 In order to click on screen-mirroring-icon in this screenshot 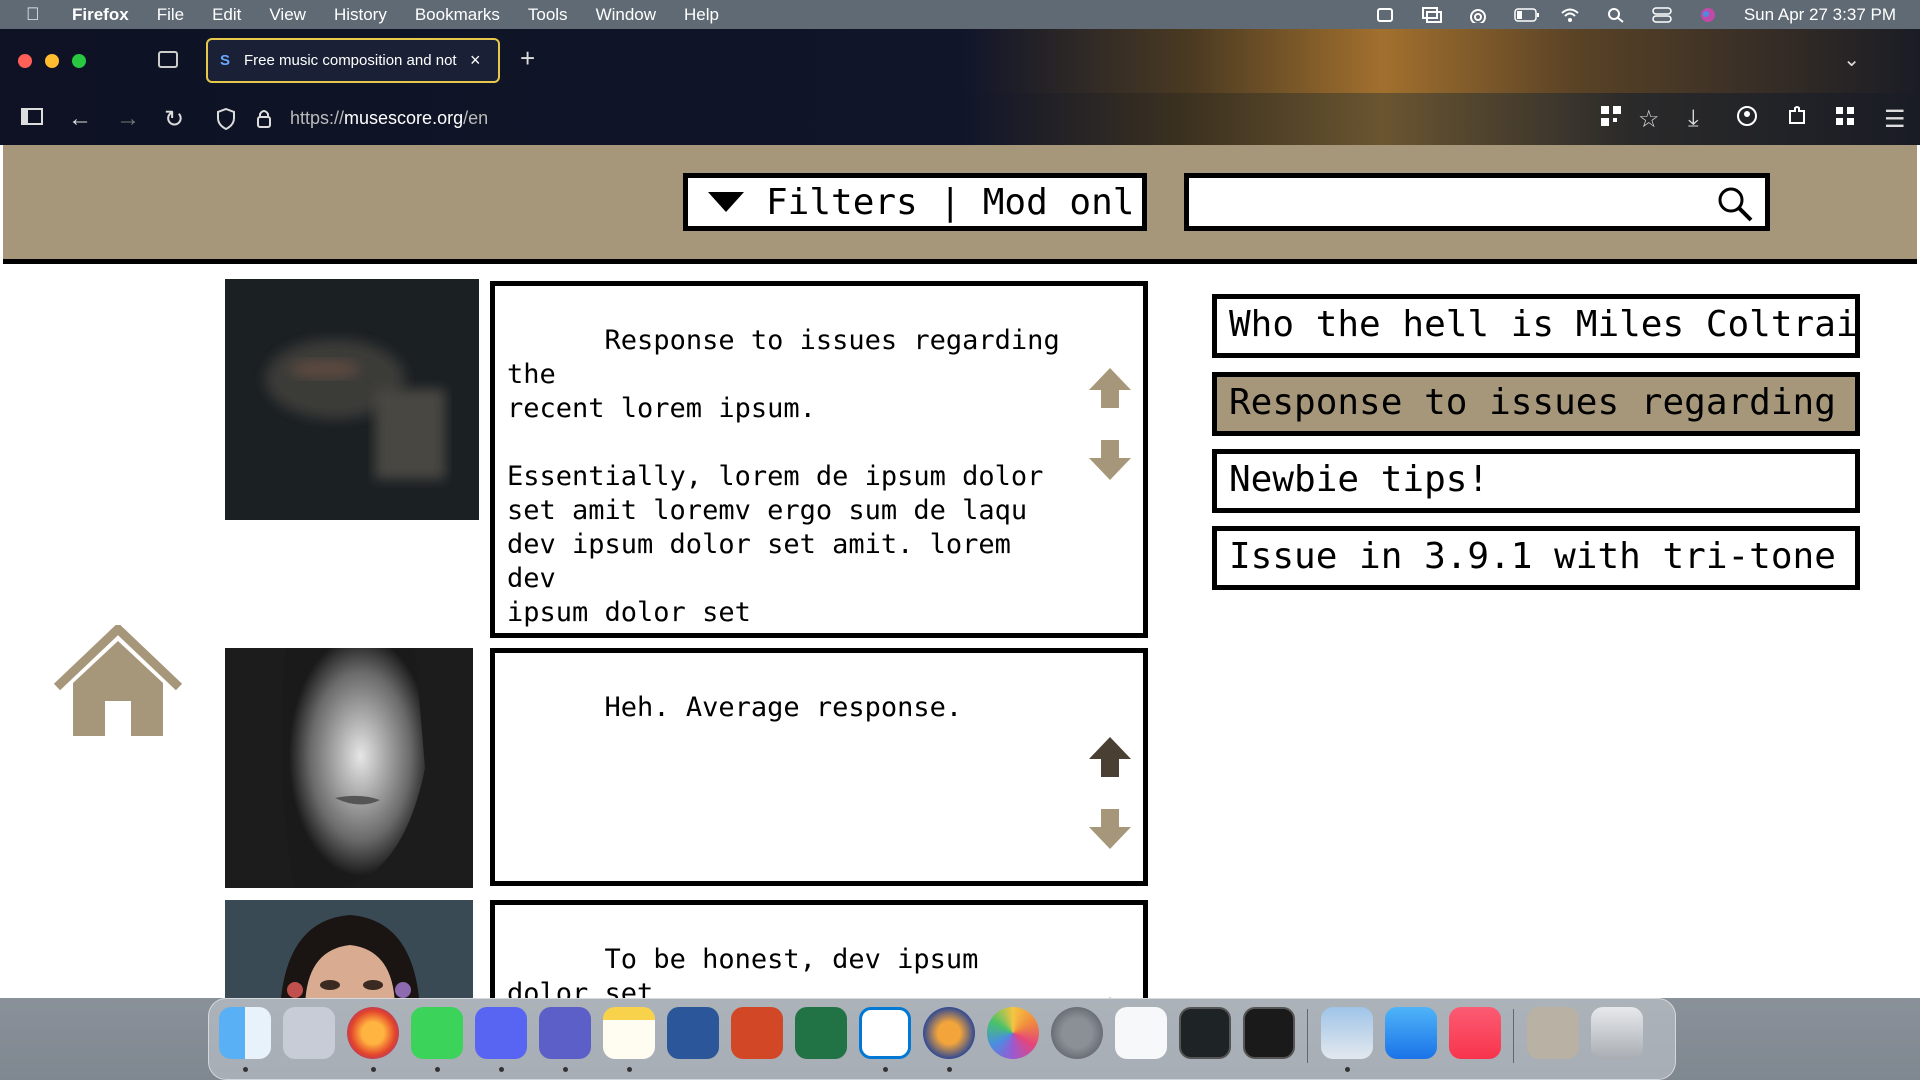, I will do `click(1431, 14)`.